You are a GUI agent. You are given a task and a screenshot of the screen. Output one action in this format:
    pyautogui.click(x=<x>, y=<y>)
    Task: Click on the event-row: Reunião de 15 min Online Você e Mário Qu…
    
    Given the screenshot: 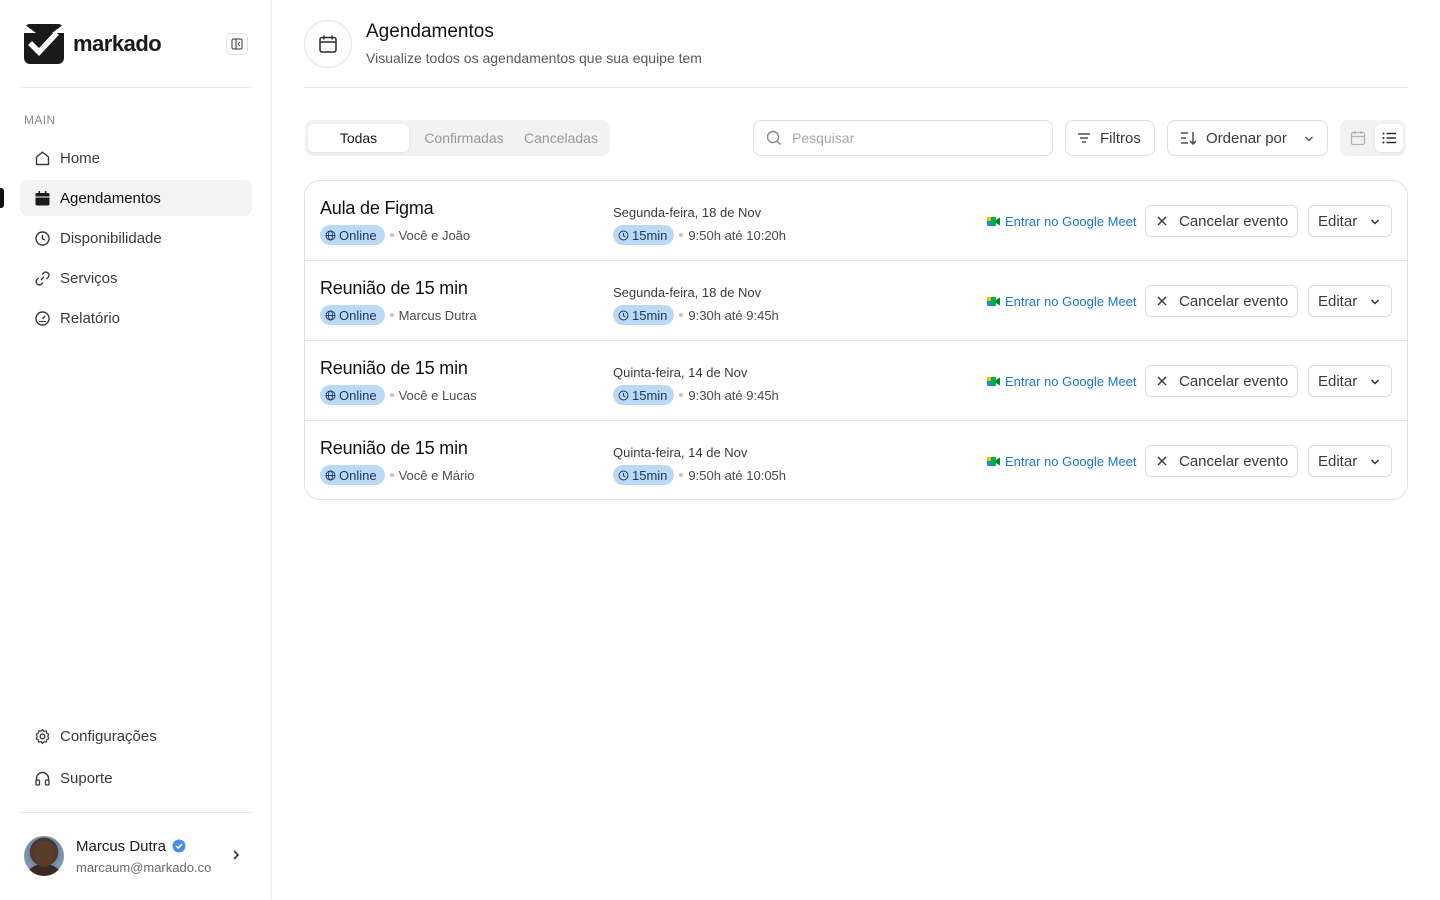 What is the action you would take?
    pyautogui.click(x=856, y=460)
    